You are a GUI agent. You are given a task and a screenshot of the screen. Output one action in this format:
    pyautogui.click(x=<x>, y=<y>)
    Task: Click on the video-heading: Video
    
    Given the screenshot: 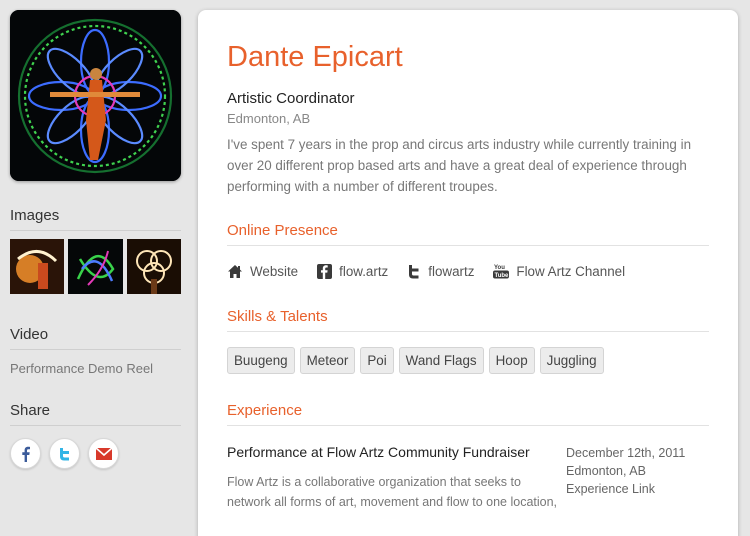 What is the action you would take?
    pyautogui.click(x=95, y=338)
    